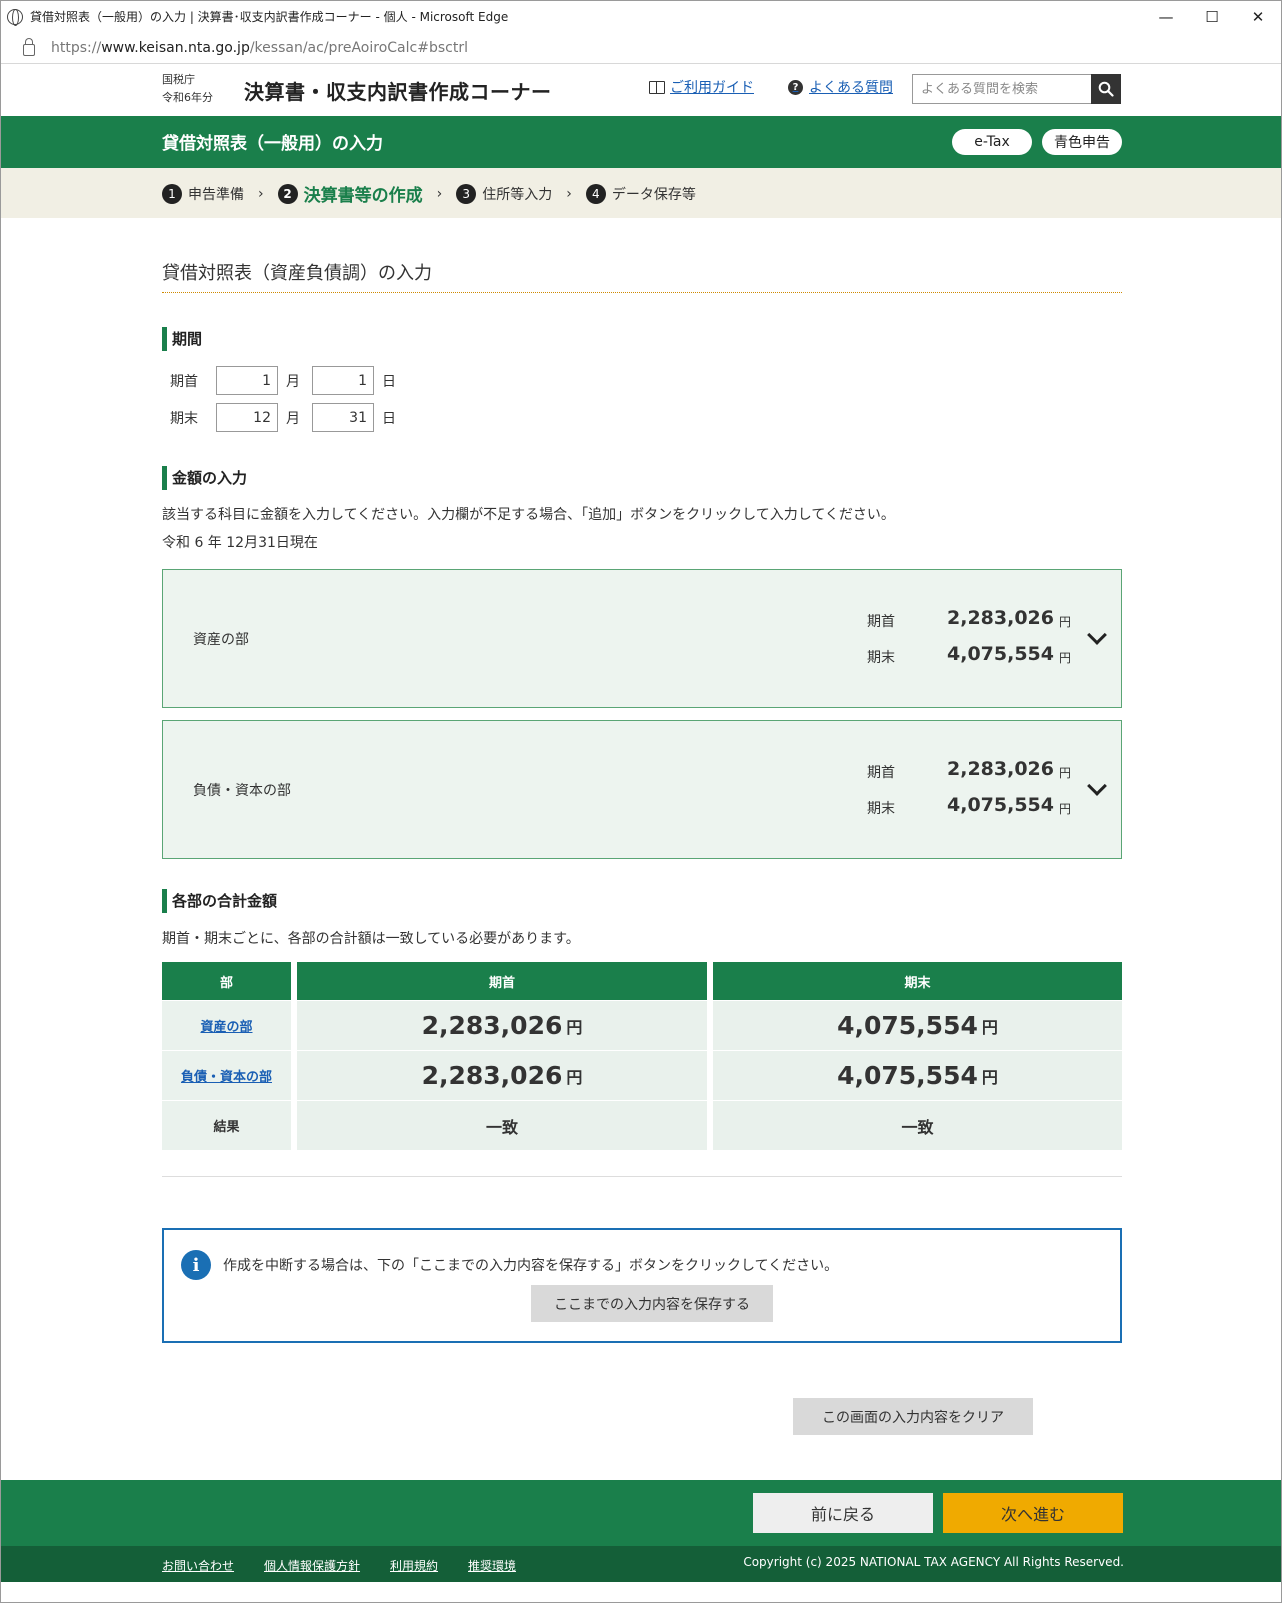 The image size is (1282, 1603). Describe the element at coordinates (272, 144) in the screenshot. I see `page-title: 貸借対照表（一般用）の入力` at that location.